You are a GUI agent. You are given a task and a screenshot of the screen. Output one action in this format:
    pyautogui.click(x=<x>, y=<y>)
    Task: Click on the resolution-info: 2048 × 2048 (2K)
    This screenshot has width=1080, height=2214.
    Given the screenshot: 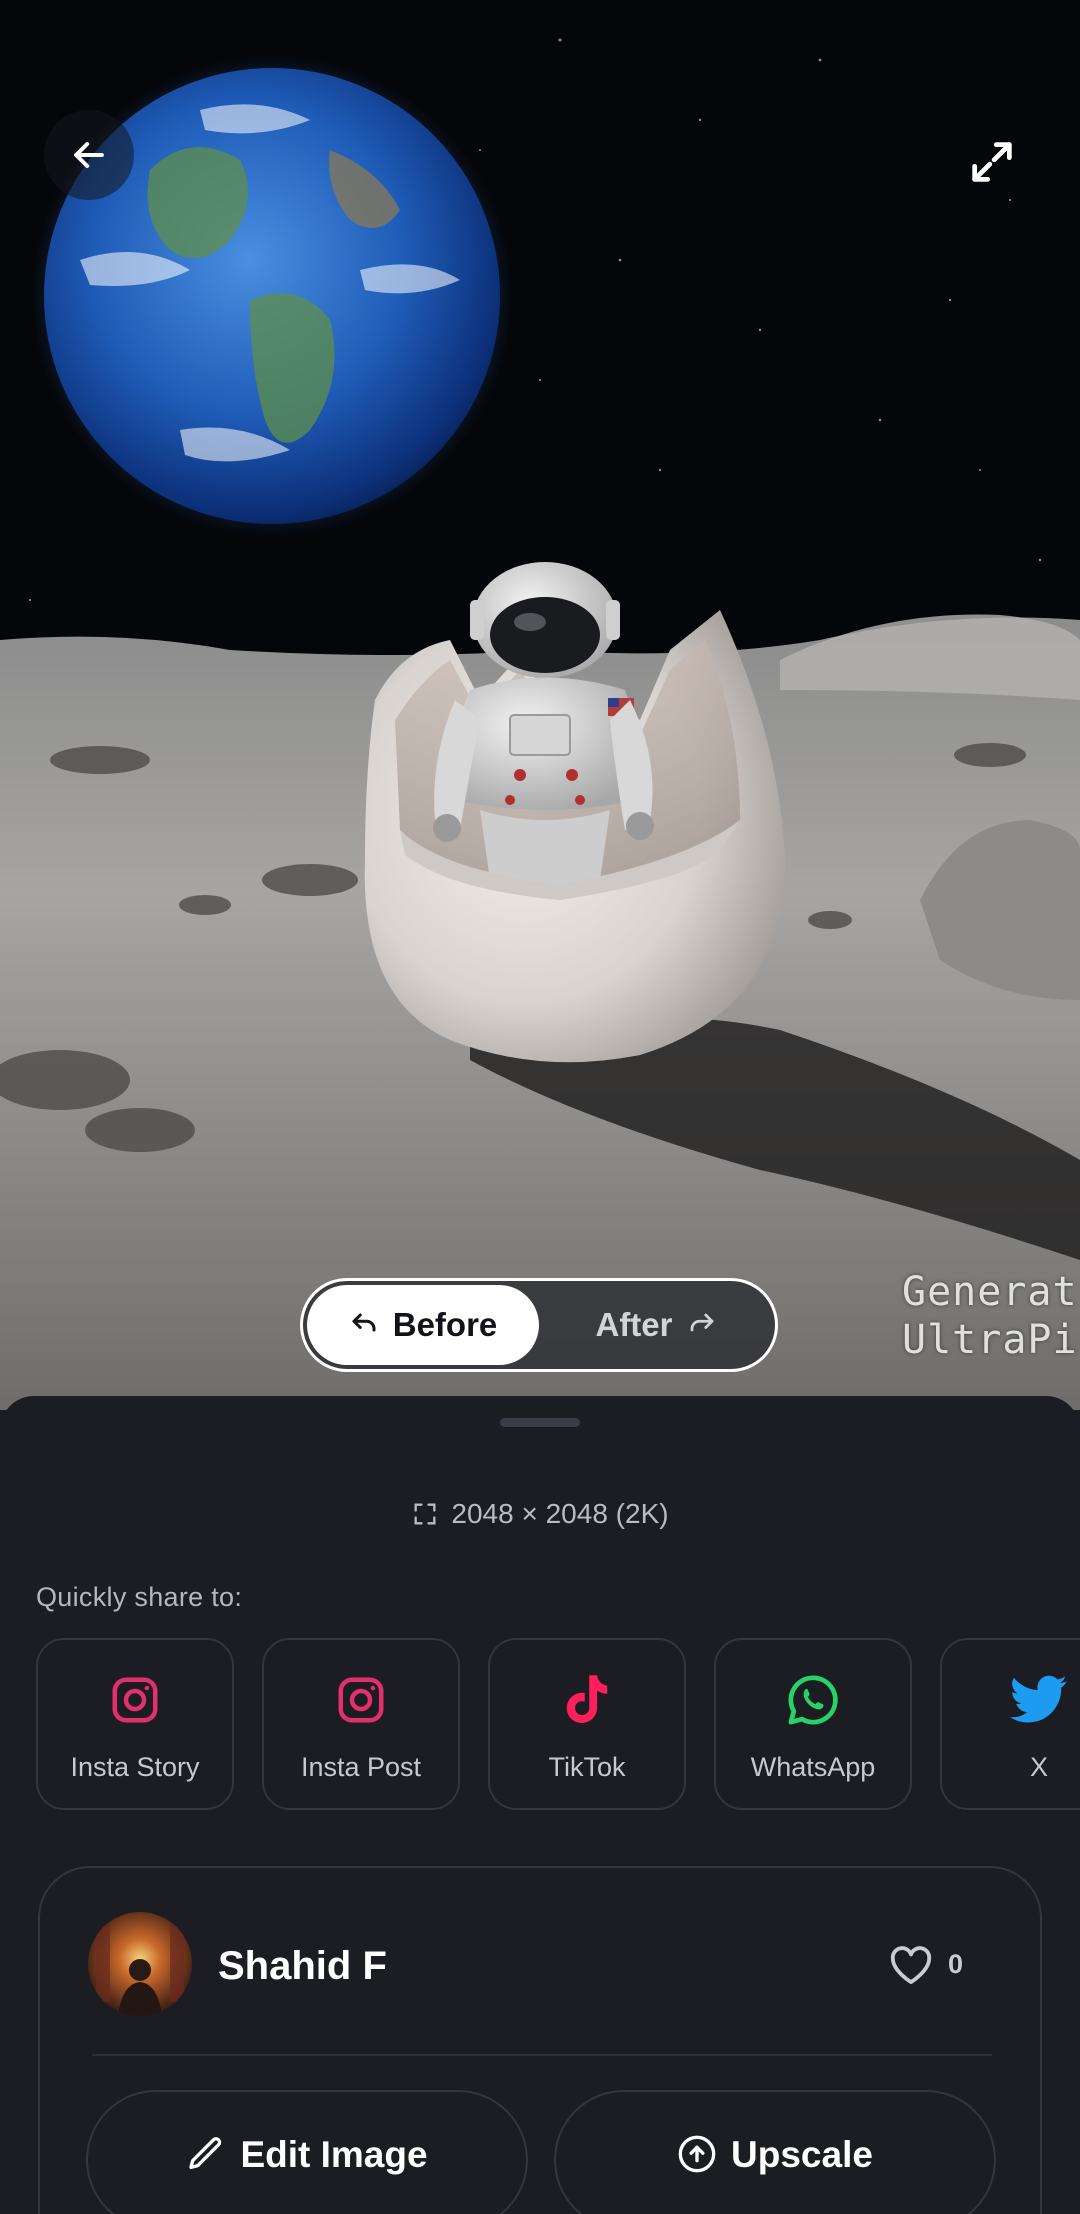 What is the action you would take?
    pyautogui.click(x=540, y=1514)
    